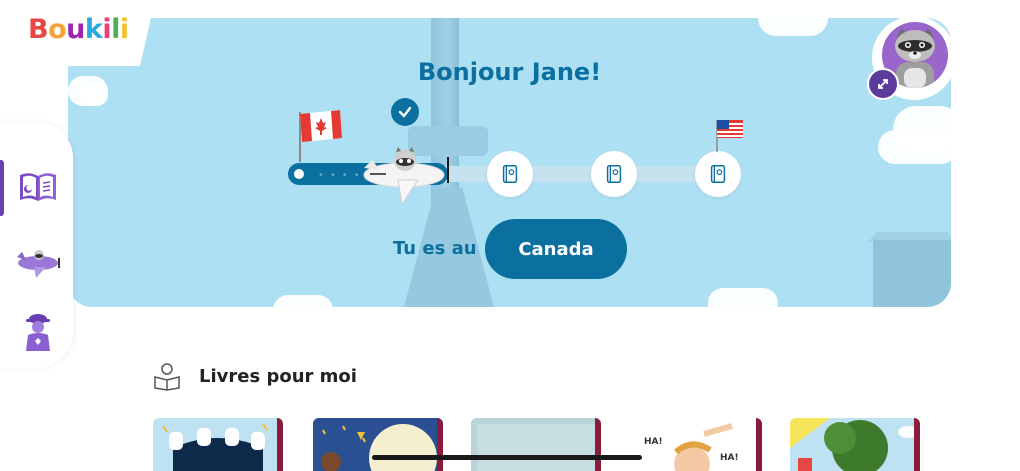 The height and width of the screenshot is (471, 1020). I want to click on book-card-4: HA! HA!, so click(697, 444).